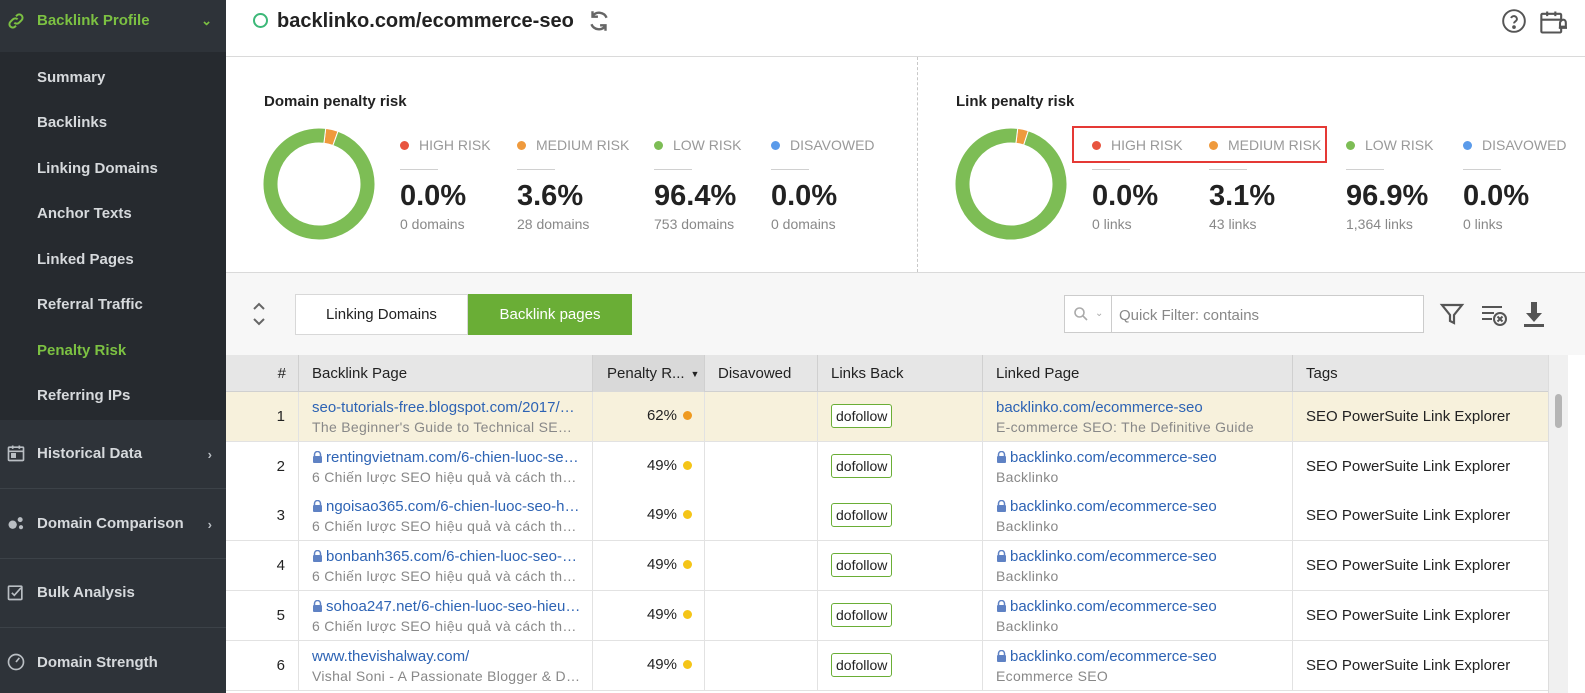 The image size is (1585, 693). Describe the element at coordinates (390, 656) in the screenshot. I see `backlink-url: www.thevishalway.com/` at that location.